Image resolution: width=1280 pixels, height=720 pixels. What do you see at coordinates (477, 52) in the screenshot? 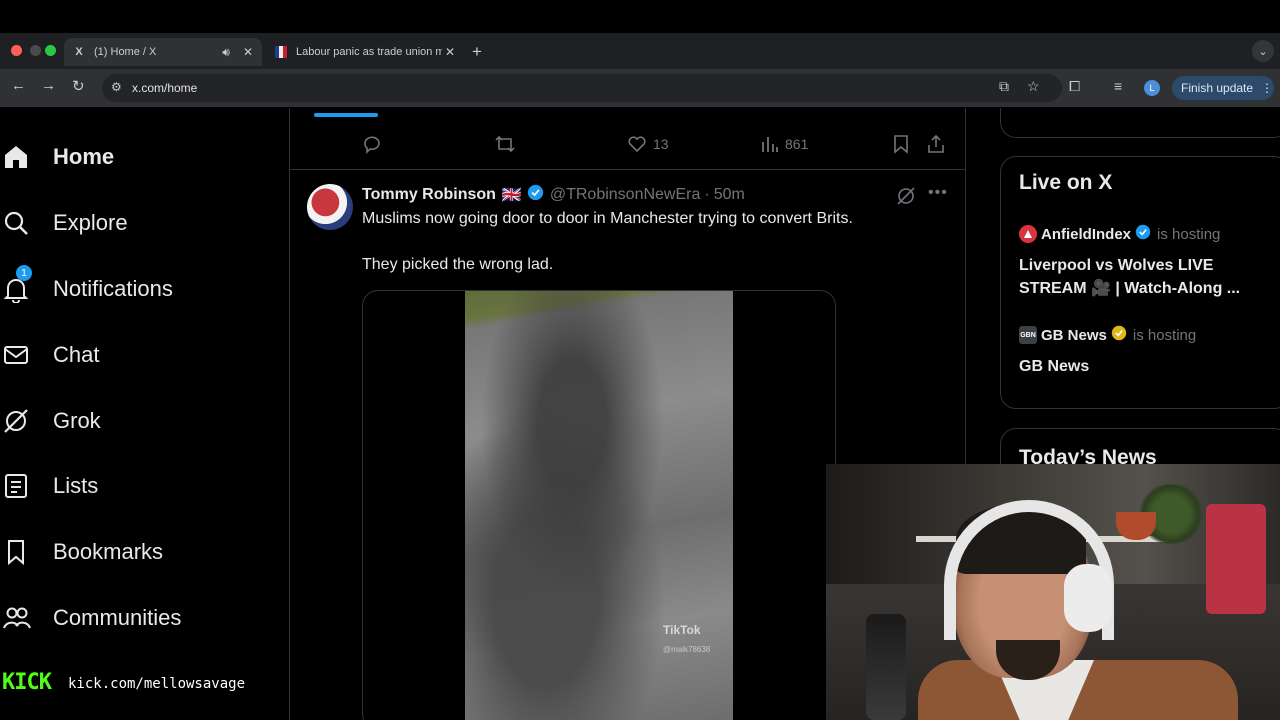
I see `new-tab-button: +` at bounding box center [477, 52].